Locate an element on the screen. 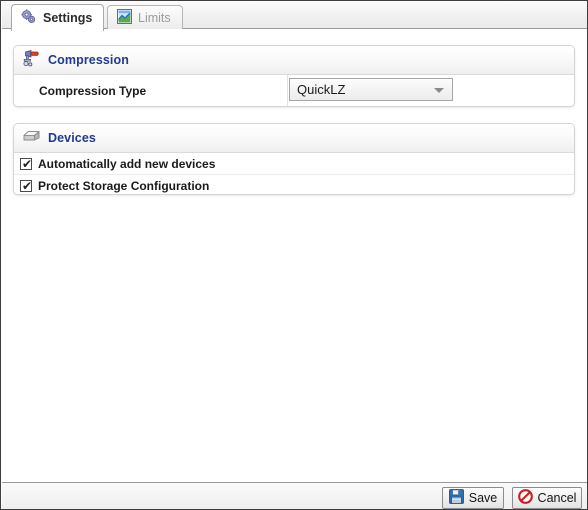 This screenshot has width=588, height=510. gears-icon is located at coordinates (29, 18).